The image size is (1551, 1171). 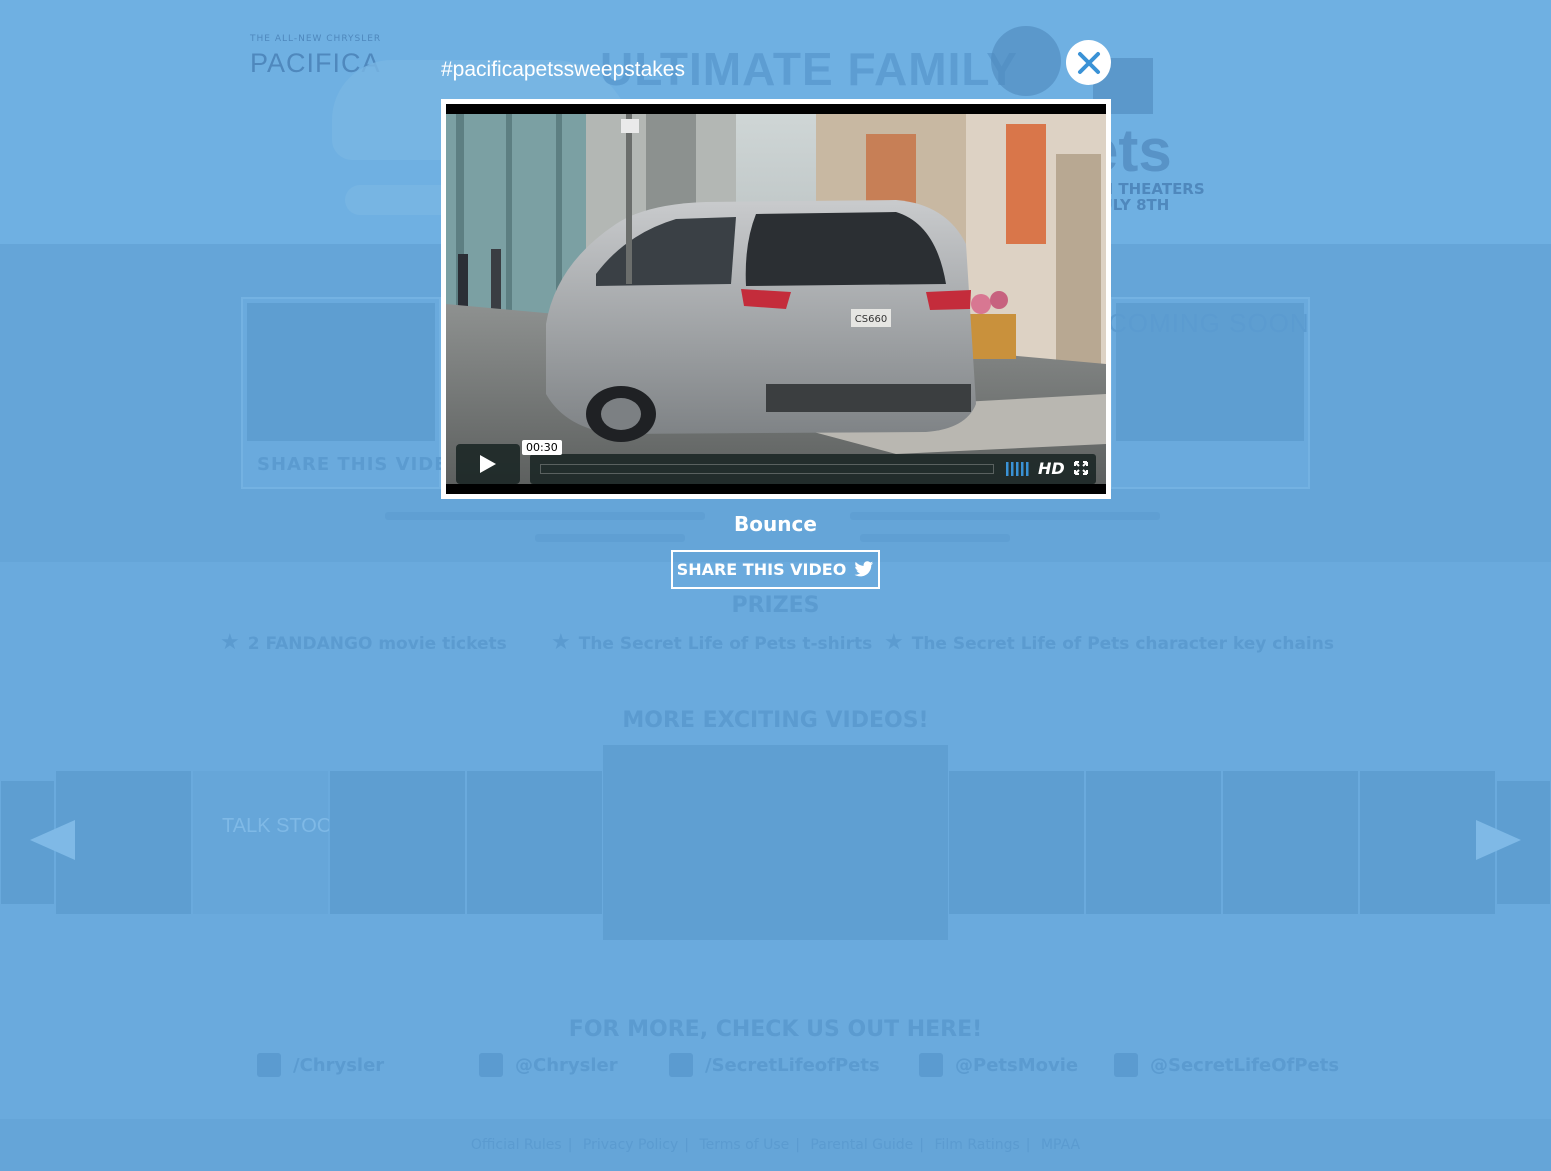 I want to click on play-button, so click(x=488, y=464).